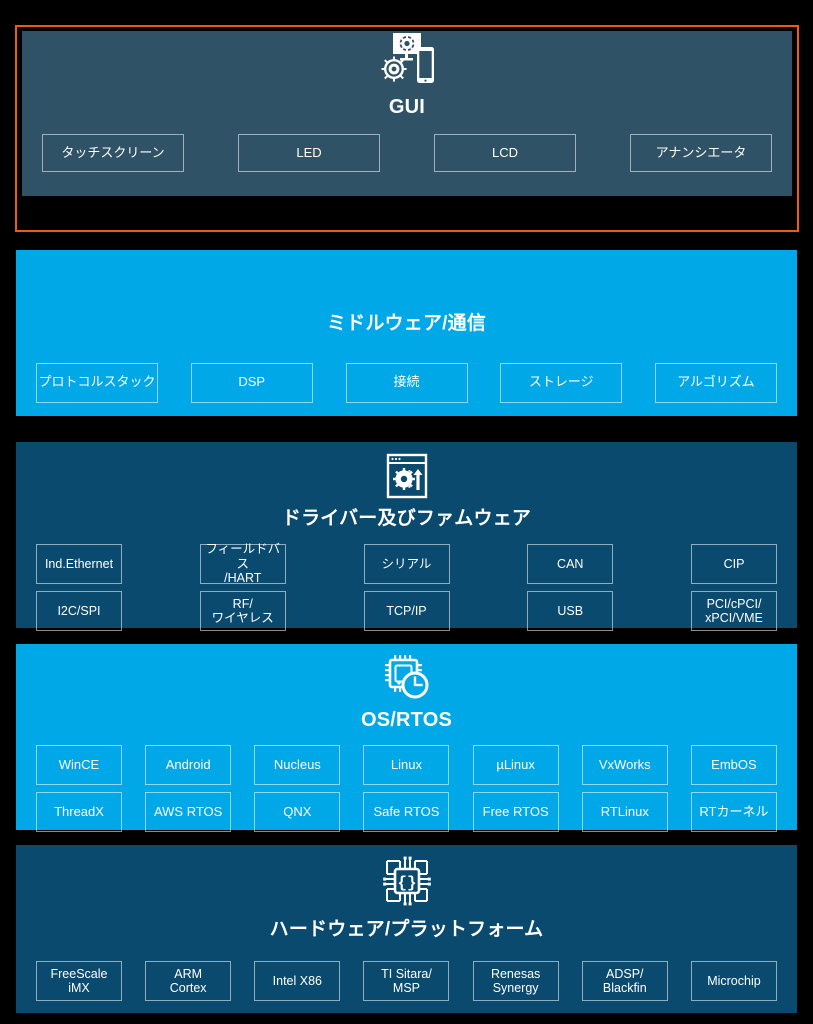 The image size is (813, 1024). What do you see at coordinates (297, 788) in the screenshot?
I see `os-column: Nucleus QNX` at bounding box center [297, 788].